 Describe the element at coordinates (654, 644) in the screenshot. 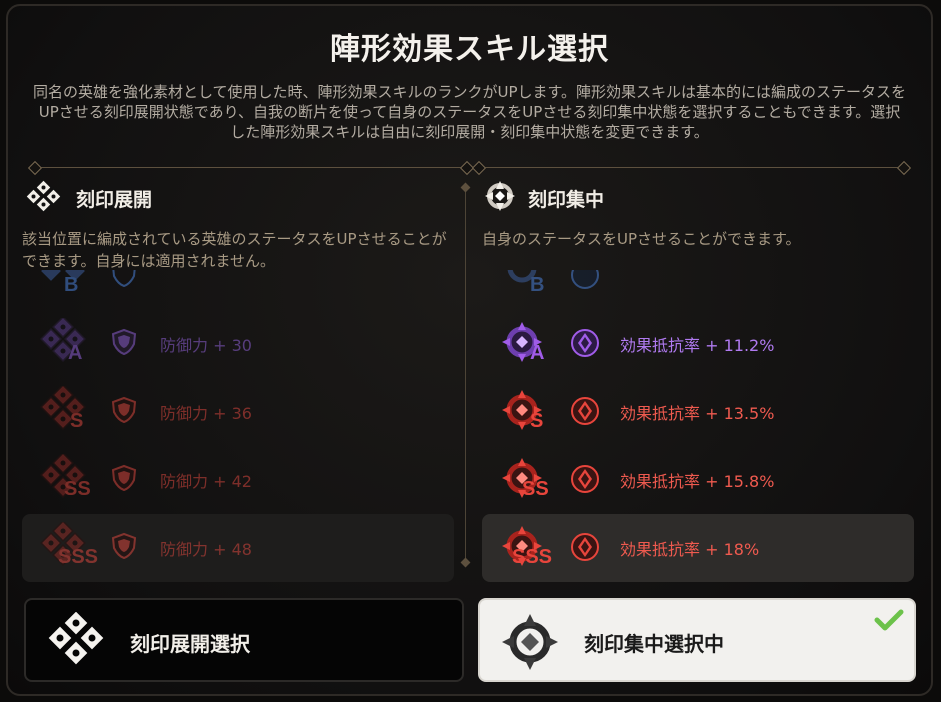

I see `select-engrave-focus-label: 刻印集中選択中` at that location.